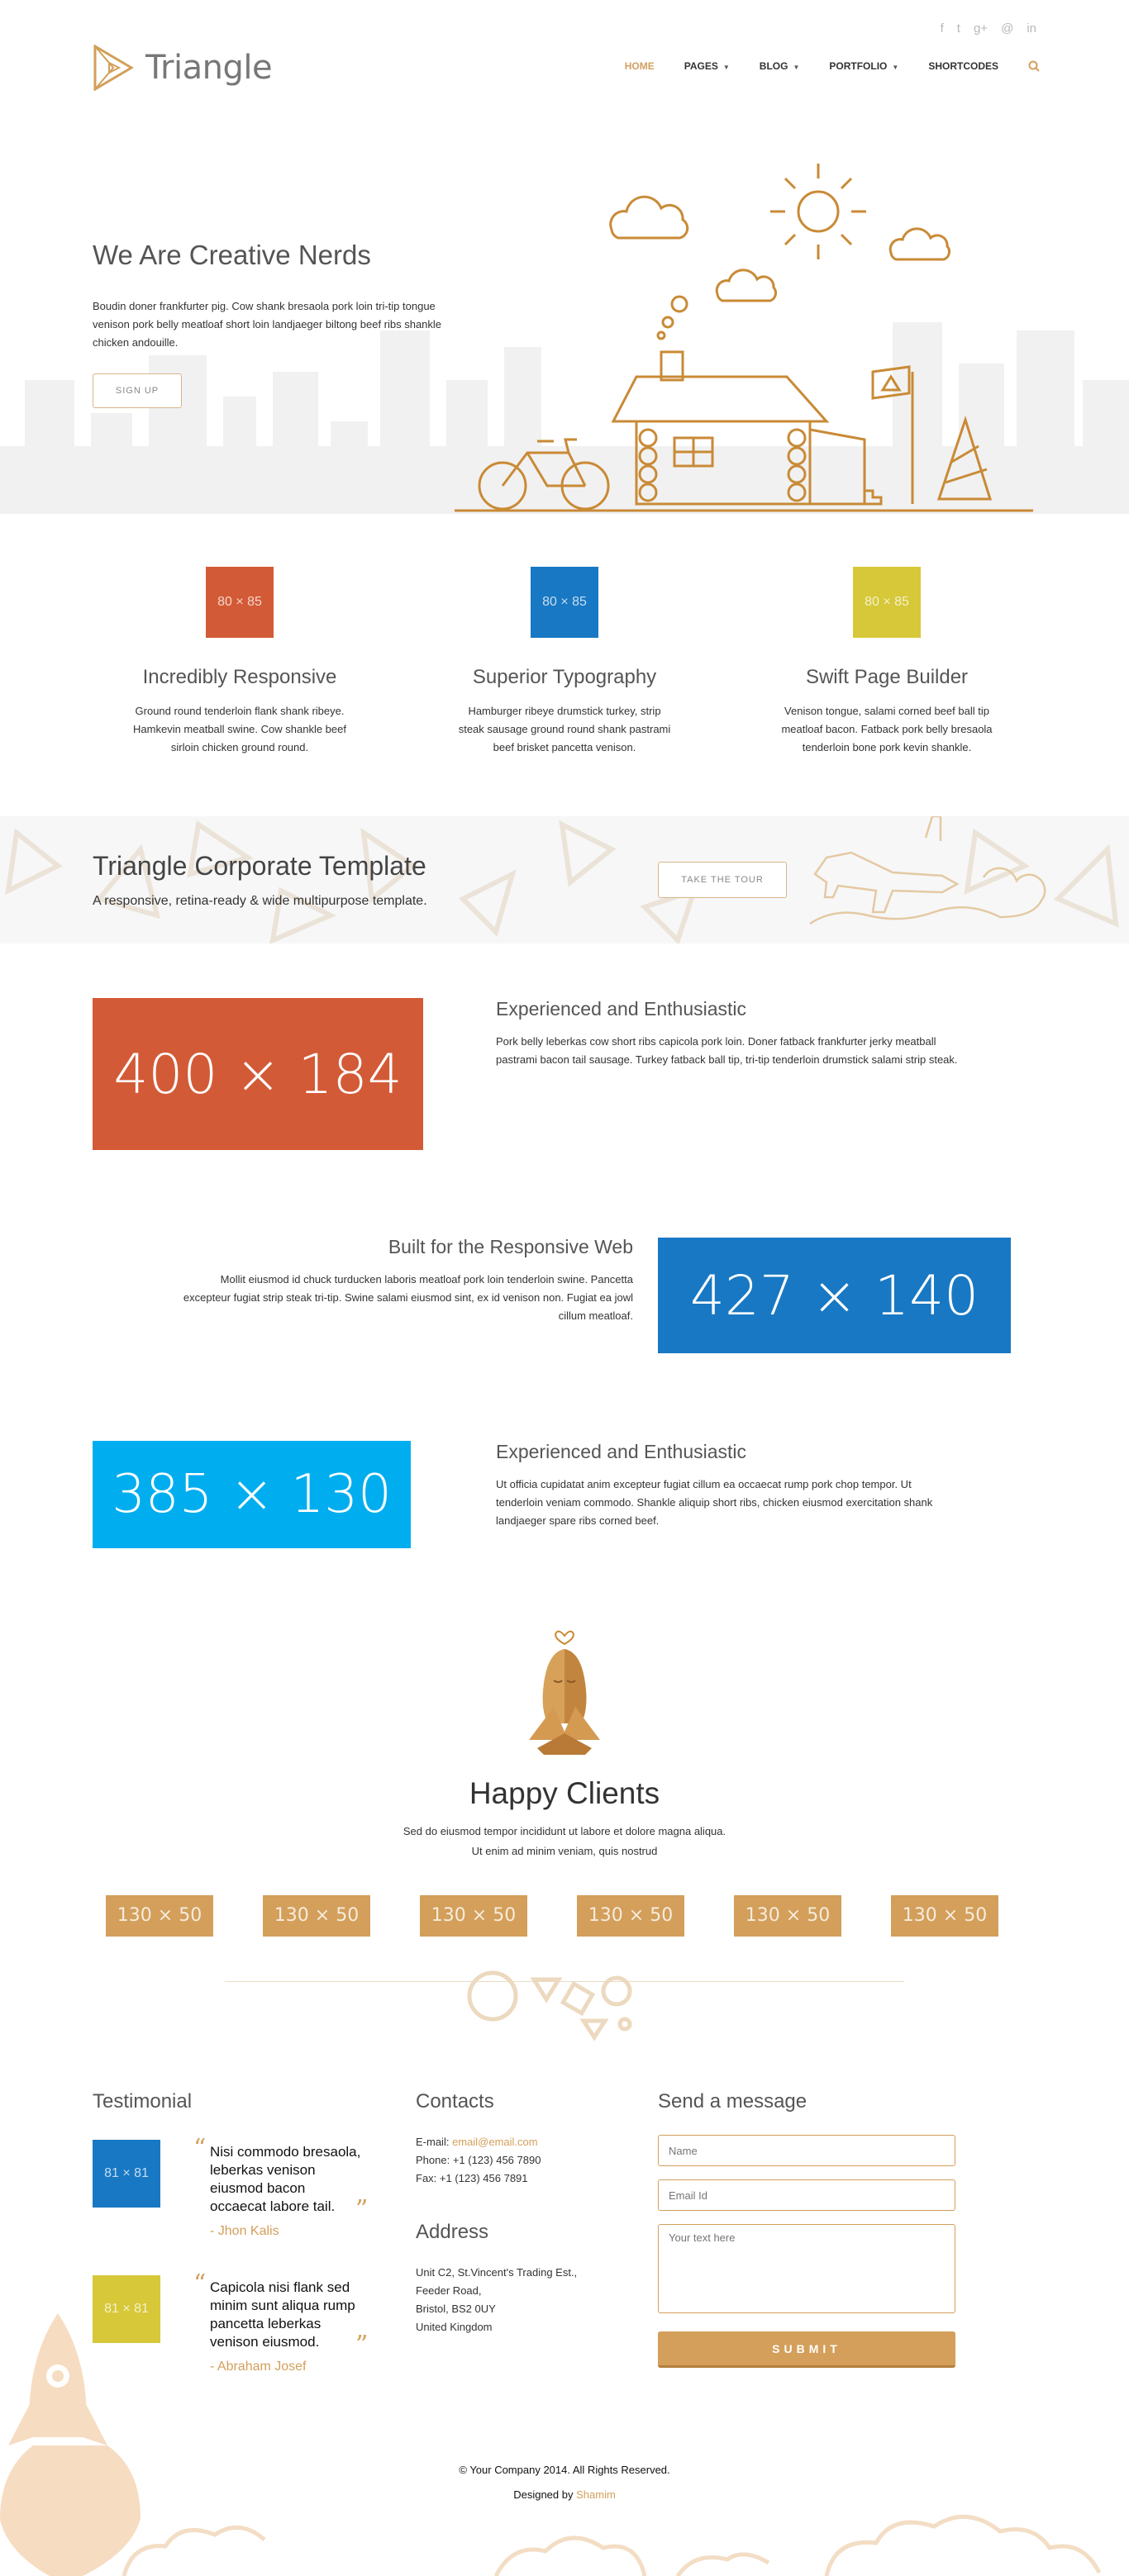 This screenshot has width=1129, height=2576. I want to click on testimonial-avatar: 81 × 81, so click(126, 2174).